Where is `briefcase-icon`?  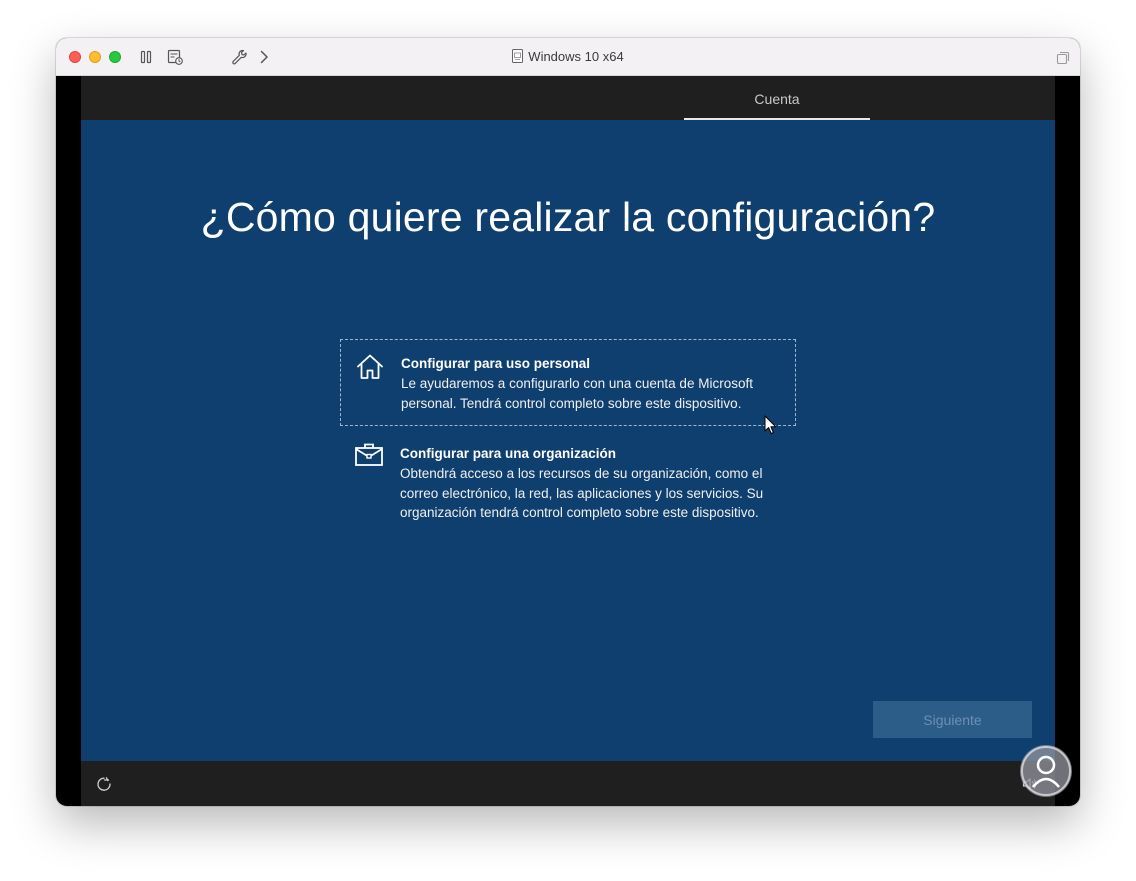
briefcase-icon is located at coordinates (369, 455).